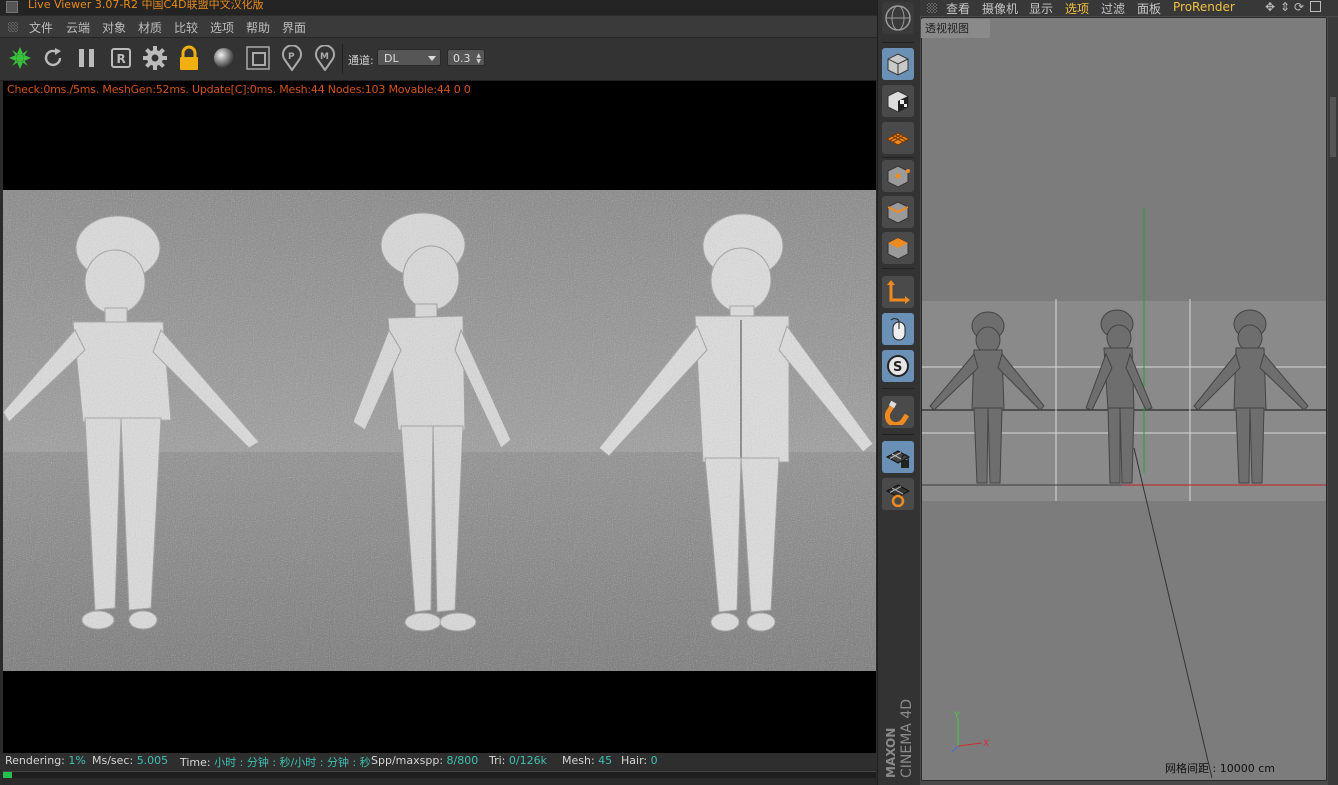 The image size is (1338, 785). What do you see at coordinates (898, 101) in the screenshot?
I see `texture-mode-icon` at bounding box center [898, 101].